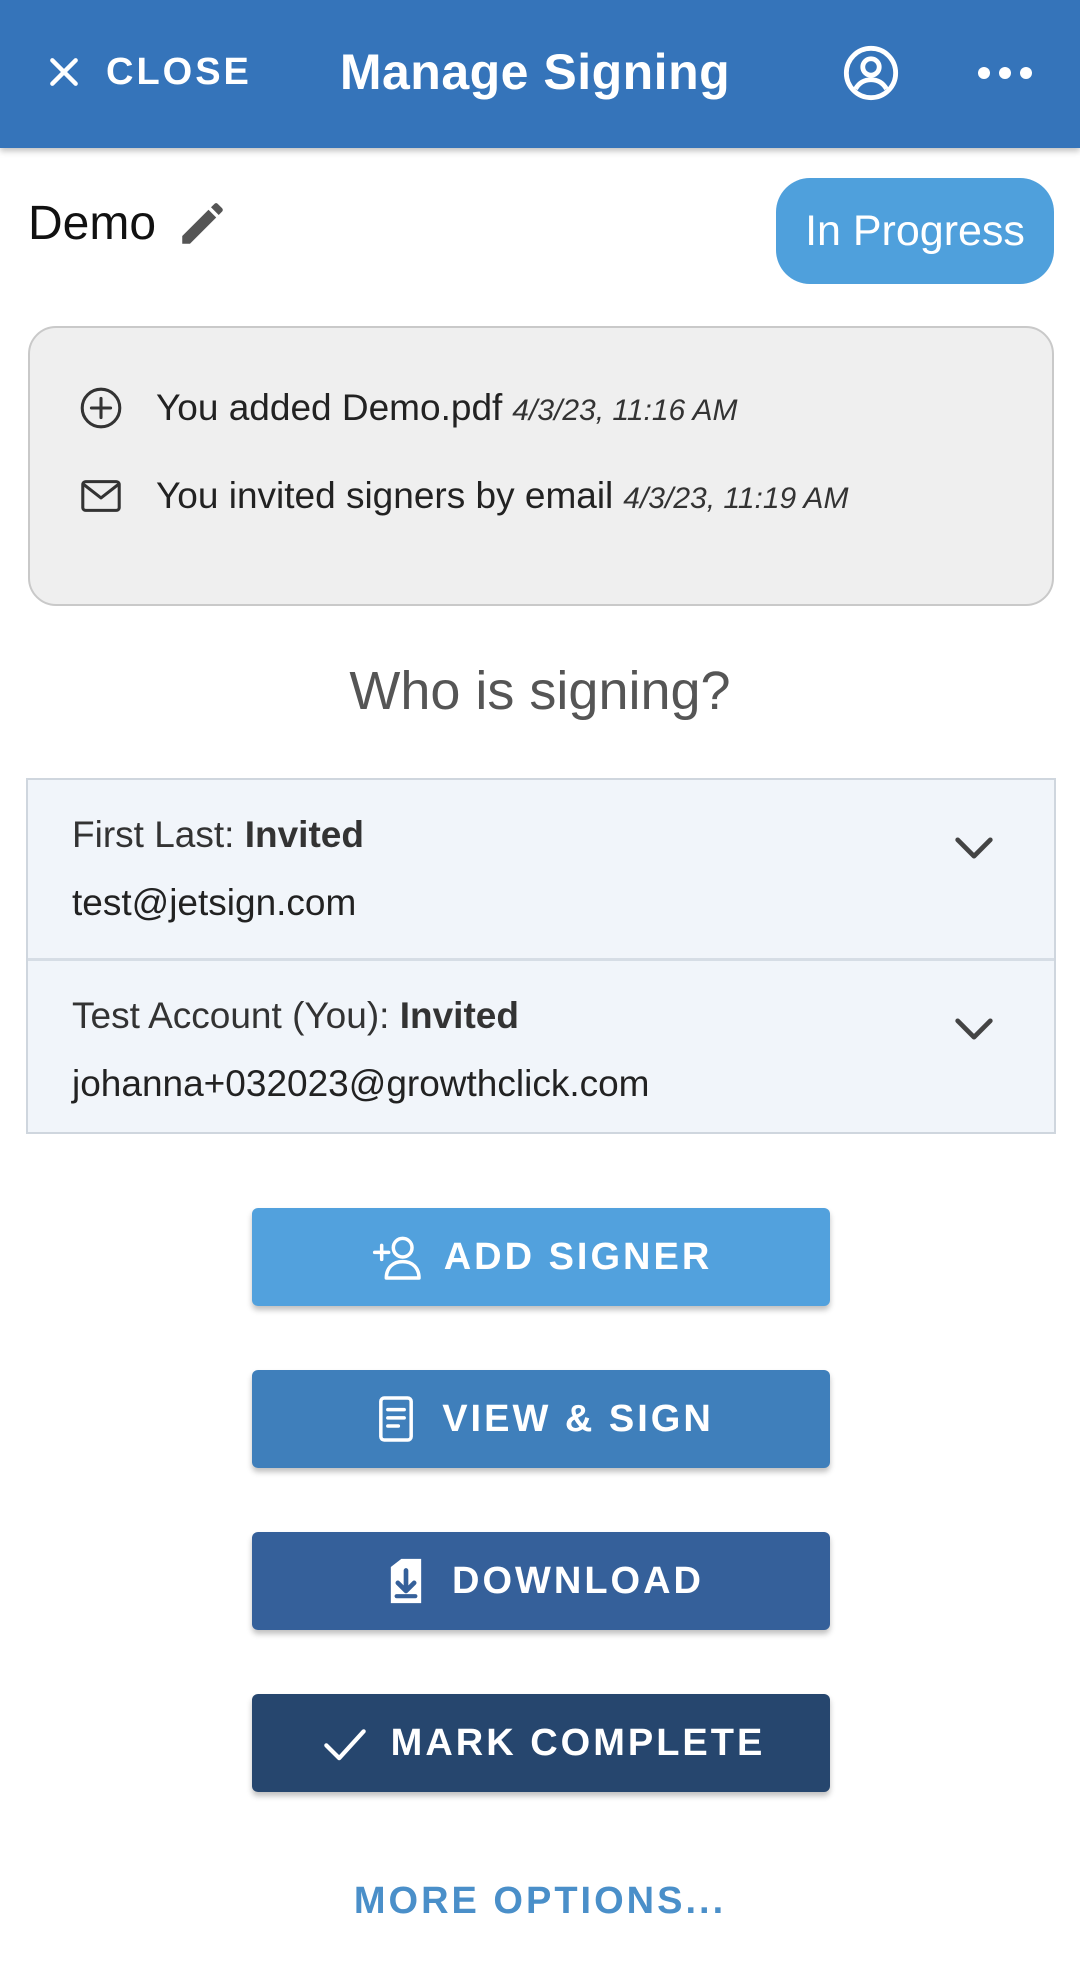 The height and width of the screenshot is (1972, 1080). What do you see at coordinates (92, 223) in the screenshot?
I see `document-name: Demo` at bounding box center [92, 223].